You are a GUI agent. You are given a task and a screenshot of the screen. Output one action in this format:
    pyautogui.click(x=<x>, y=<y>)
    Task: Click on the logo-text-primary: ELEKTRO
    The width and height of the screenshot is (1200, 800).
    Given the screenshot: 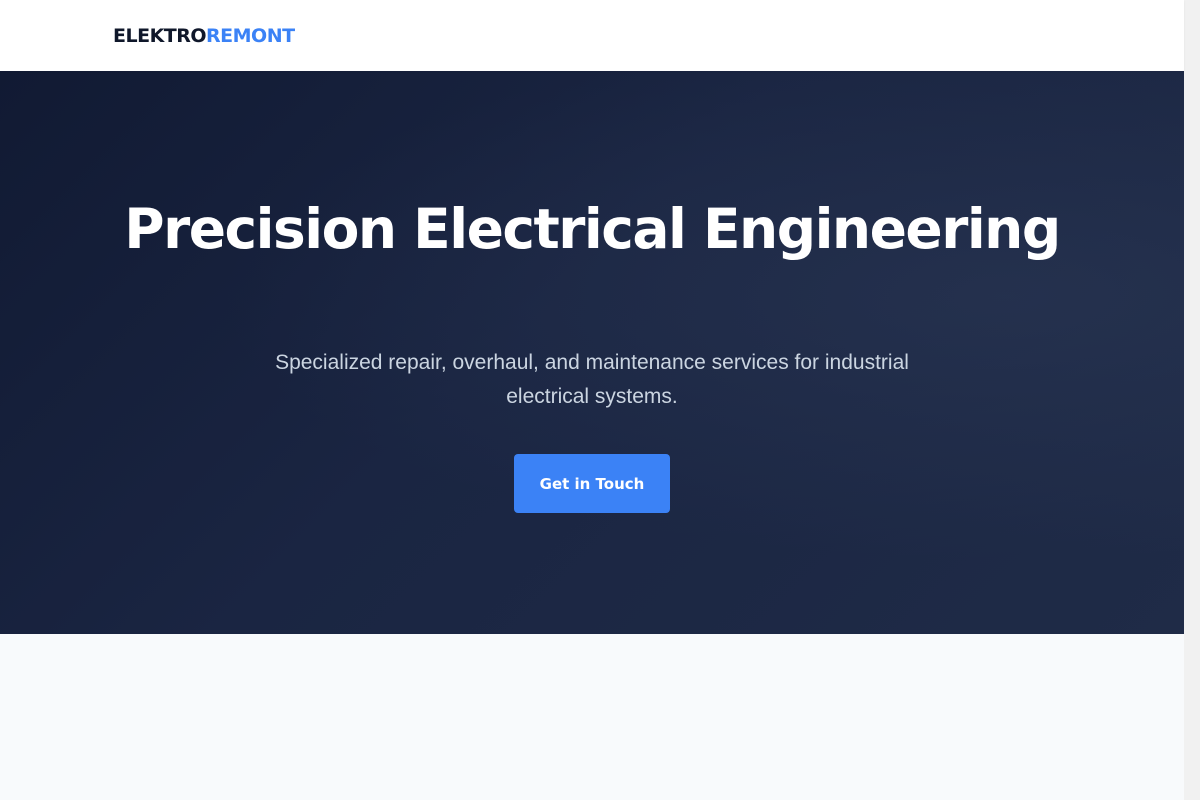 What is the action you would take?
    pyautogui.click(x=160, y=36)
    